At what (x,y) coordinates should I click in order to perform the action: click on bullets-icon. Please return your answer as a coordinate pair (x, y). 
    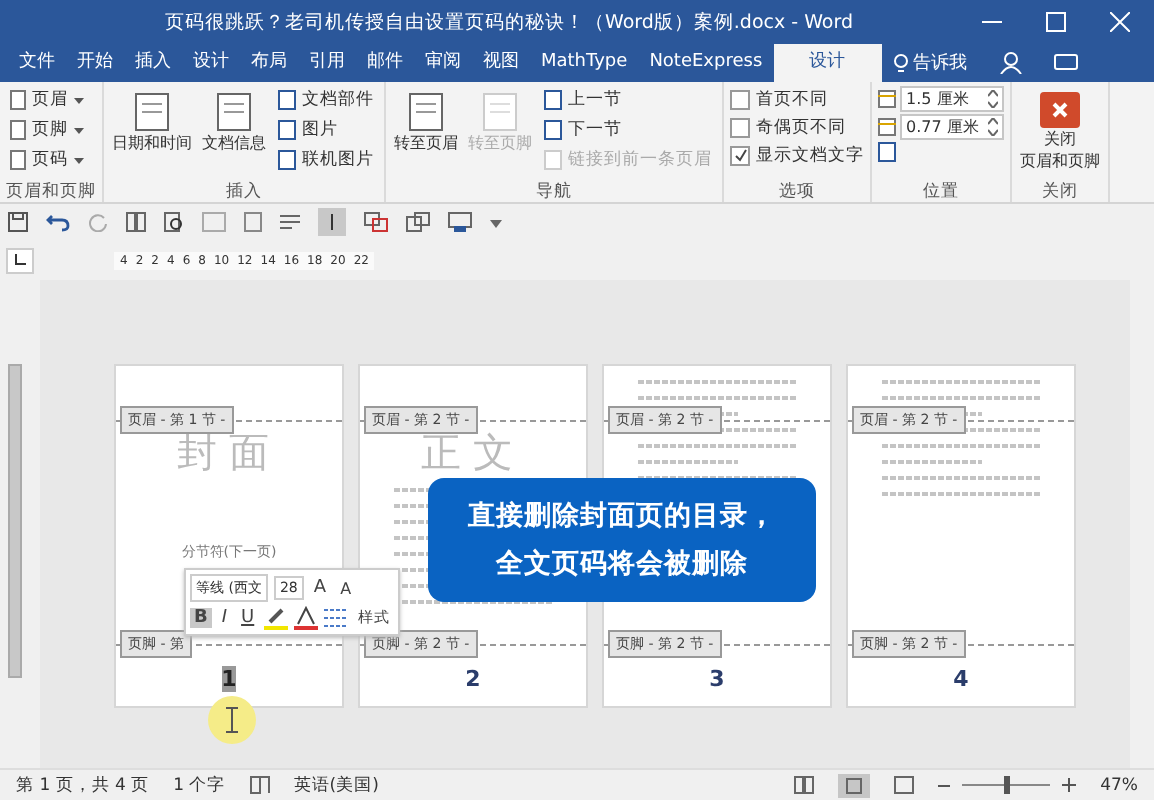
    Looking at the image, I should click on (336, 618).